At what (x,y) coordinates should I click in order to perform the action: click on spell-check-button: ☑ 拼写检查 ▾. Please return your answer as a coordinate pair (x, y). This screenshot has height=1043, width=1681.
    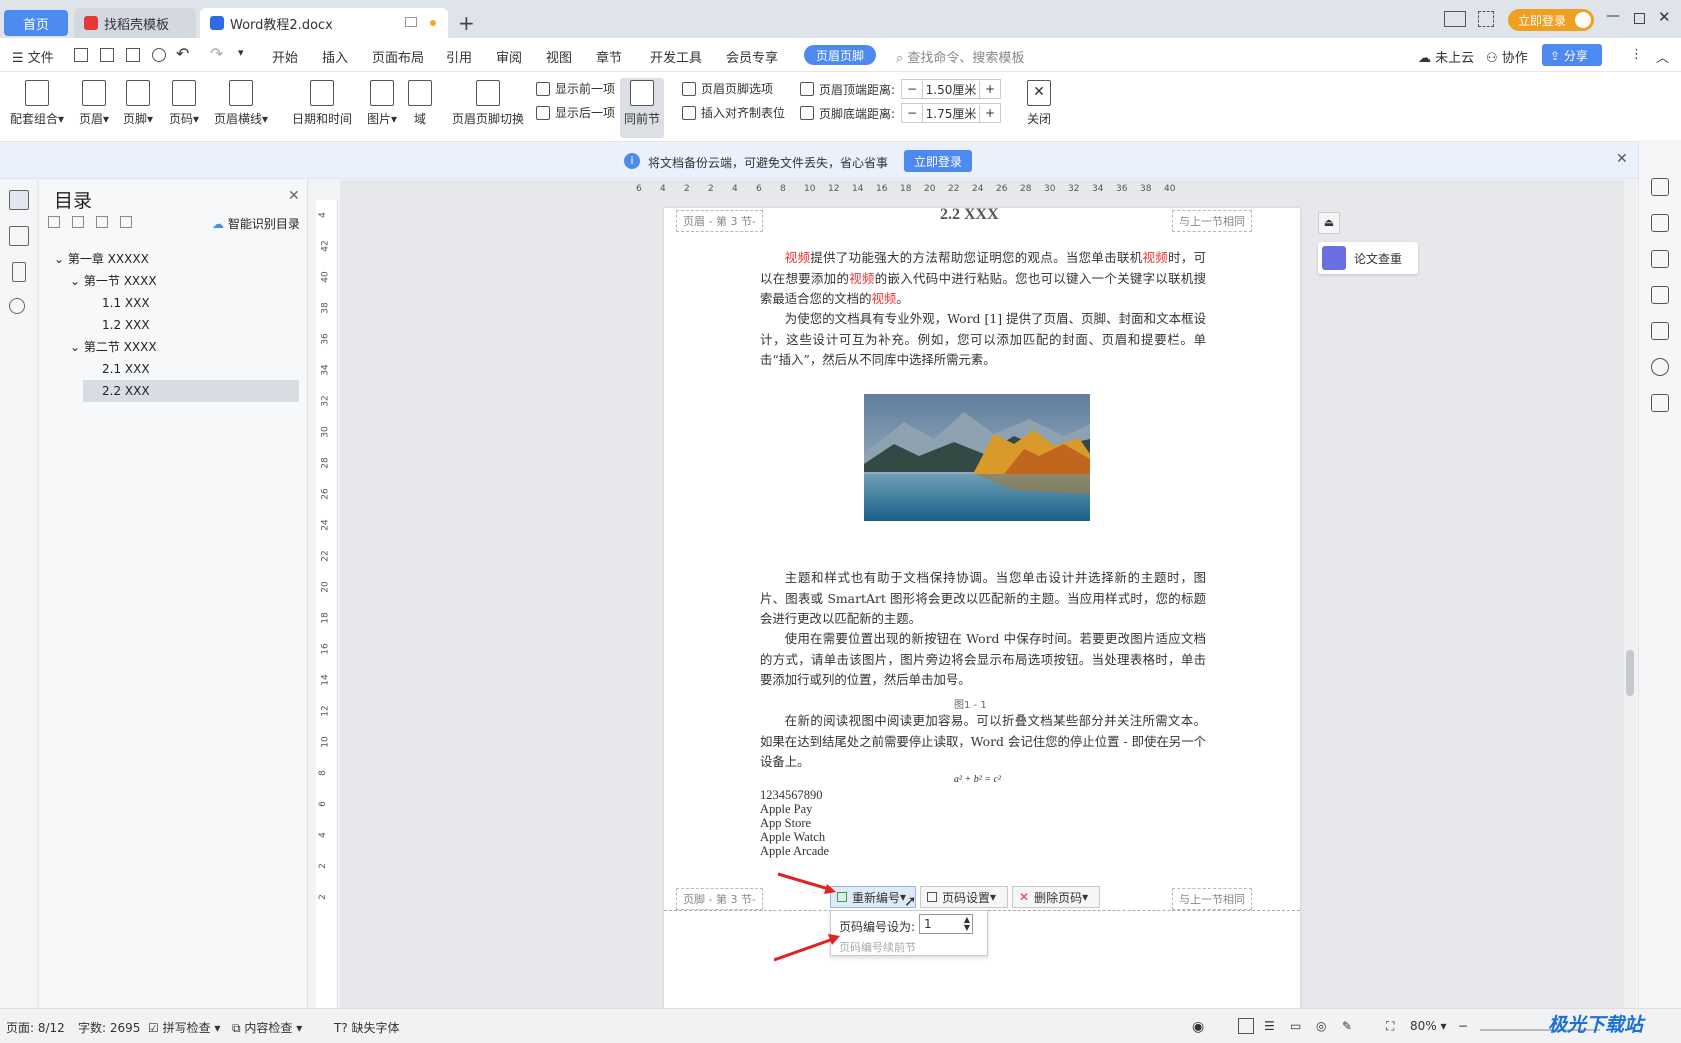
    Looking at the image, I should click on (184, 1027).